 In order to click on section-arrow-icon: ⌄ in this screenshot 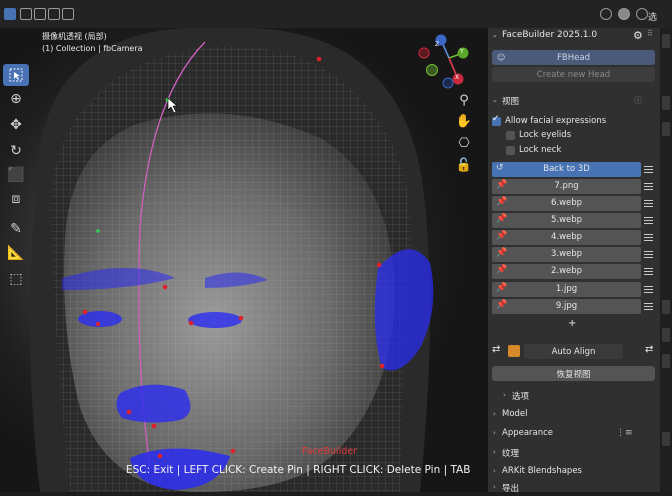, I will do `click(495, 100)`.